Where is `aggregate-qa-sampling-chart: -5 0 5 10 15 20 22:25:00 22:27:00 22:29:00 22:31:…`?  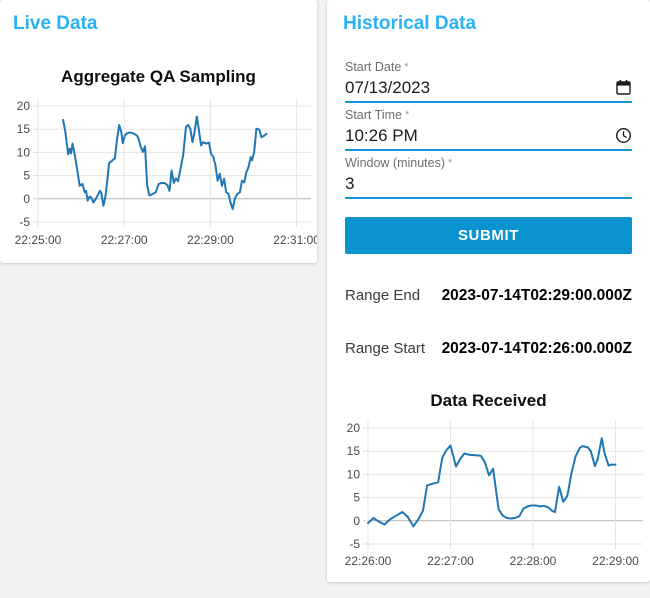
aggregate-qa-sampling-chart: -5 0 5 10 15 20 22:25:00 22:27:00 22:29:00 22:31:… is located at coordinates (160, 174).